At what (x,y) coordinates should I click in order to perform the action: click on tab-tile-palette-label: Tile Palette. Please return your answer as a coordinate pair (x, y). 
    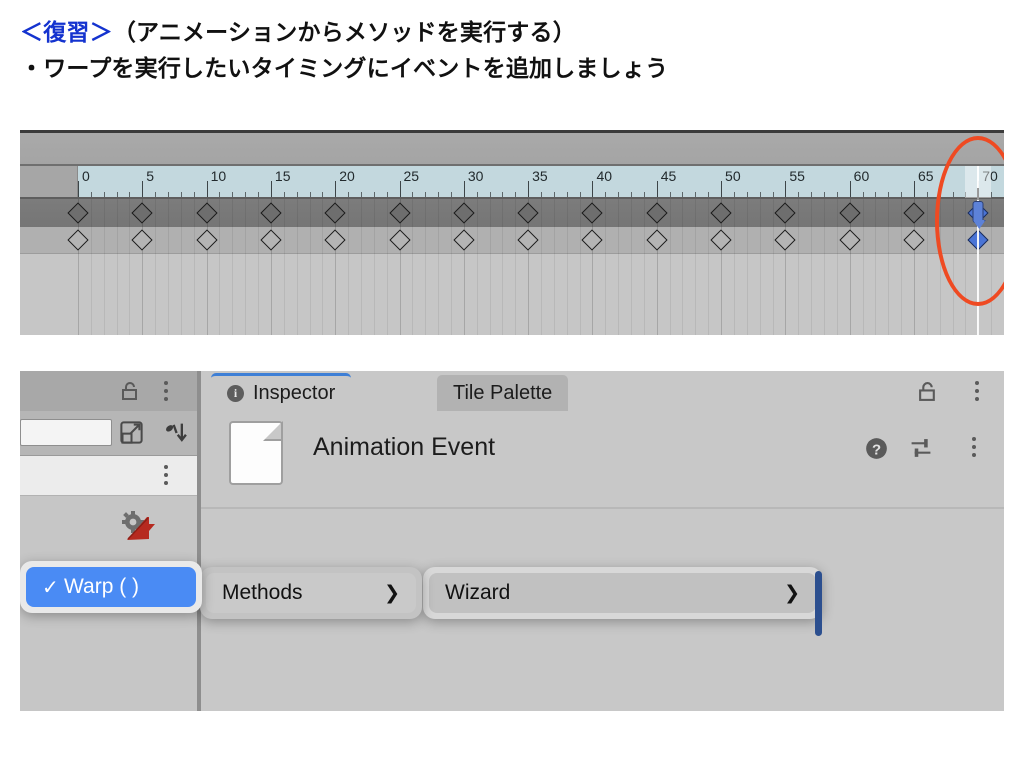
    Looking at the image, I should click on (503, 392).